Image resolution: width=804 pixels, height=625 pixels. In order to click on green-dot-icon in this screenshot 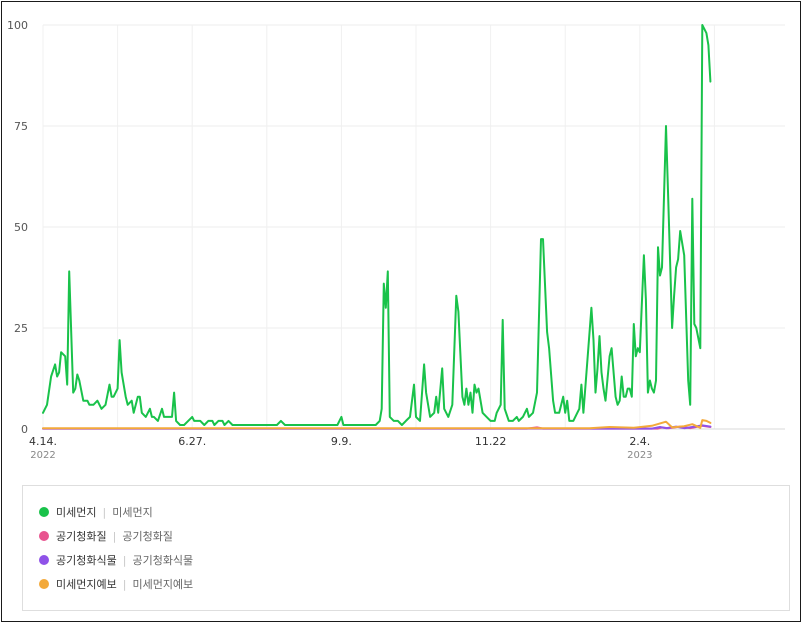, I will do `click(44, 512)`.